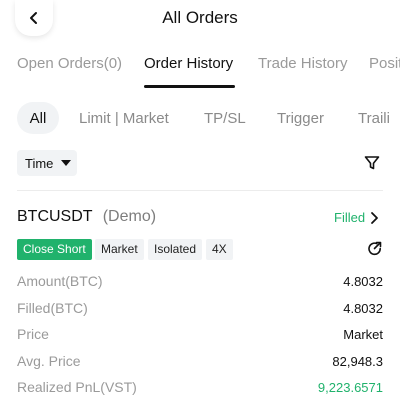 The width and height of the screenshot is (400, 400). Describe the element at coordinates (124, 118) in the screenshot. I see `filter-limit-market: Limit | Market` at that location.